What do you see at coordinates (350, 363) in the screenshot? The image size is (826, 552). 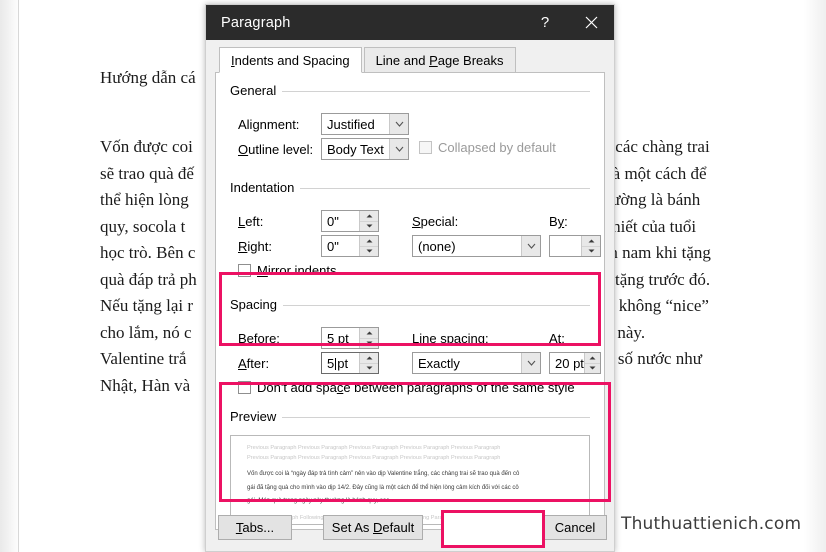 I see `spacing-after-field: 5 pt` at bounding box center [350, 363].